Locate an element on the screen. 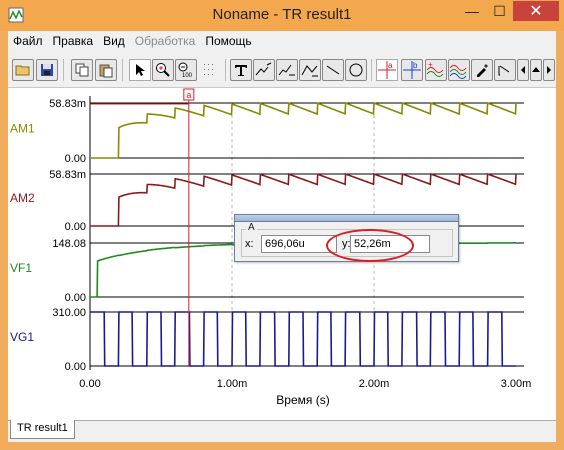 This screenshot has height=450, width=564. x-tick-label: 1.00m is located at coordinates (232, 384).